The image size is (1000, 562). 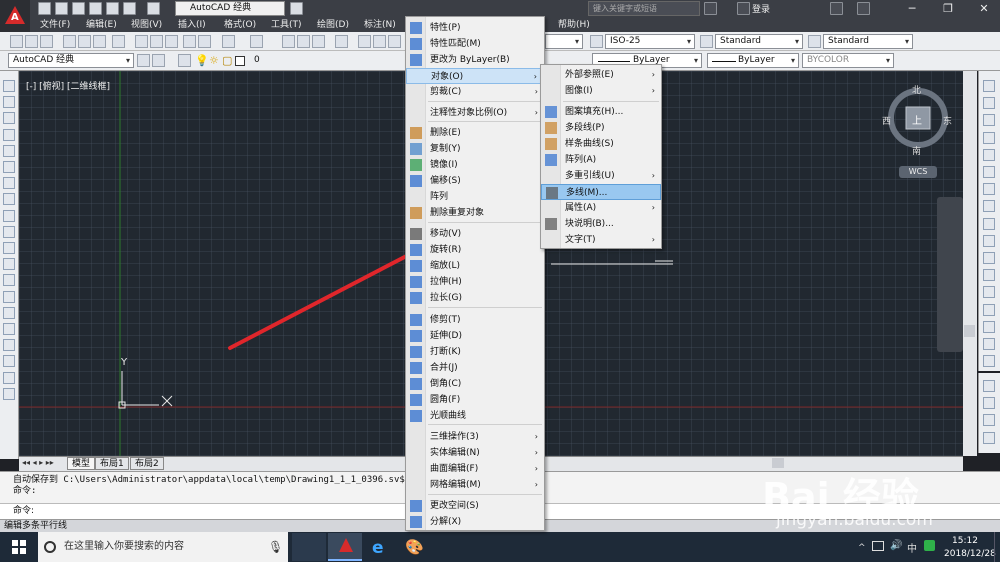 I want to click on exchange-icon, so click(x=836, y=8).